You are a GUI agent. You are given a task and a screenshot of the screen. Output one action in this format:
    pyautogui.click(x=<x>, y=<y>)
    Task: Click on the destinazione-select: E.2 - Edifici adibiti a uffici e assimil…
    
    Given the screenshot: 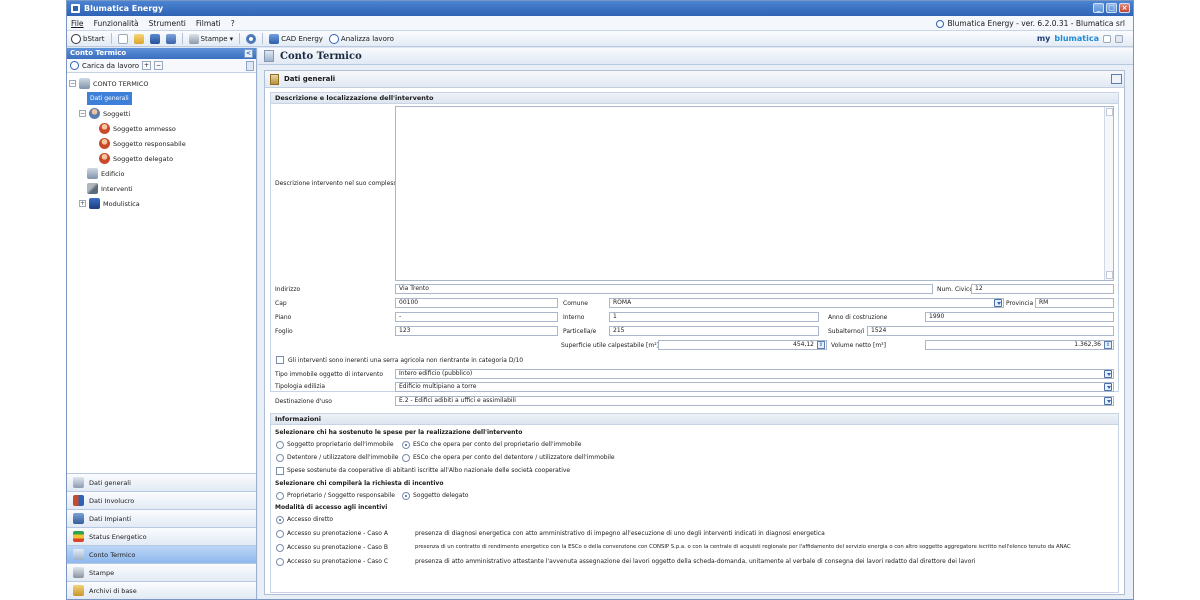 What is the action you would take?
    pyautogui.click(x=754, y=401)
    